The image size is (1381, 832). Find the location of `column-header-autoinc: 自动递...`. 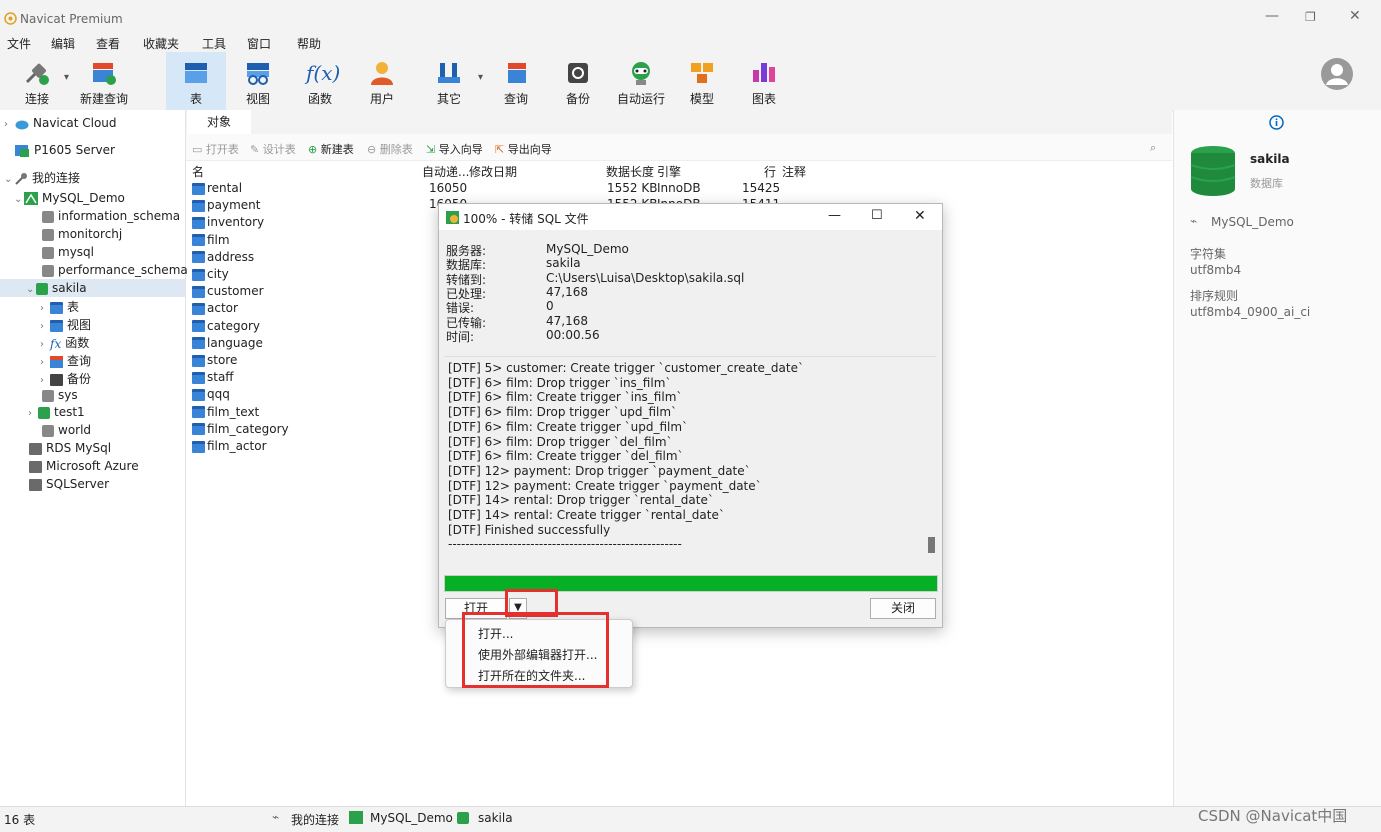

column-header-autoinc: 自动递... is located at coordinates (445, 171).